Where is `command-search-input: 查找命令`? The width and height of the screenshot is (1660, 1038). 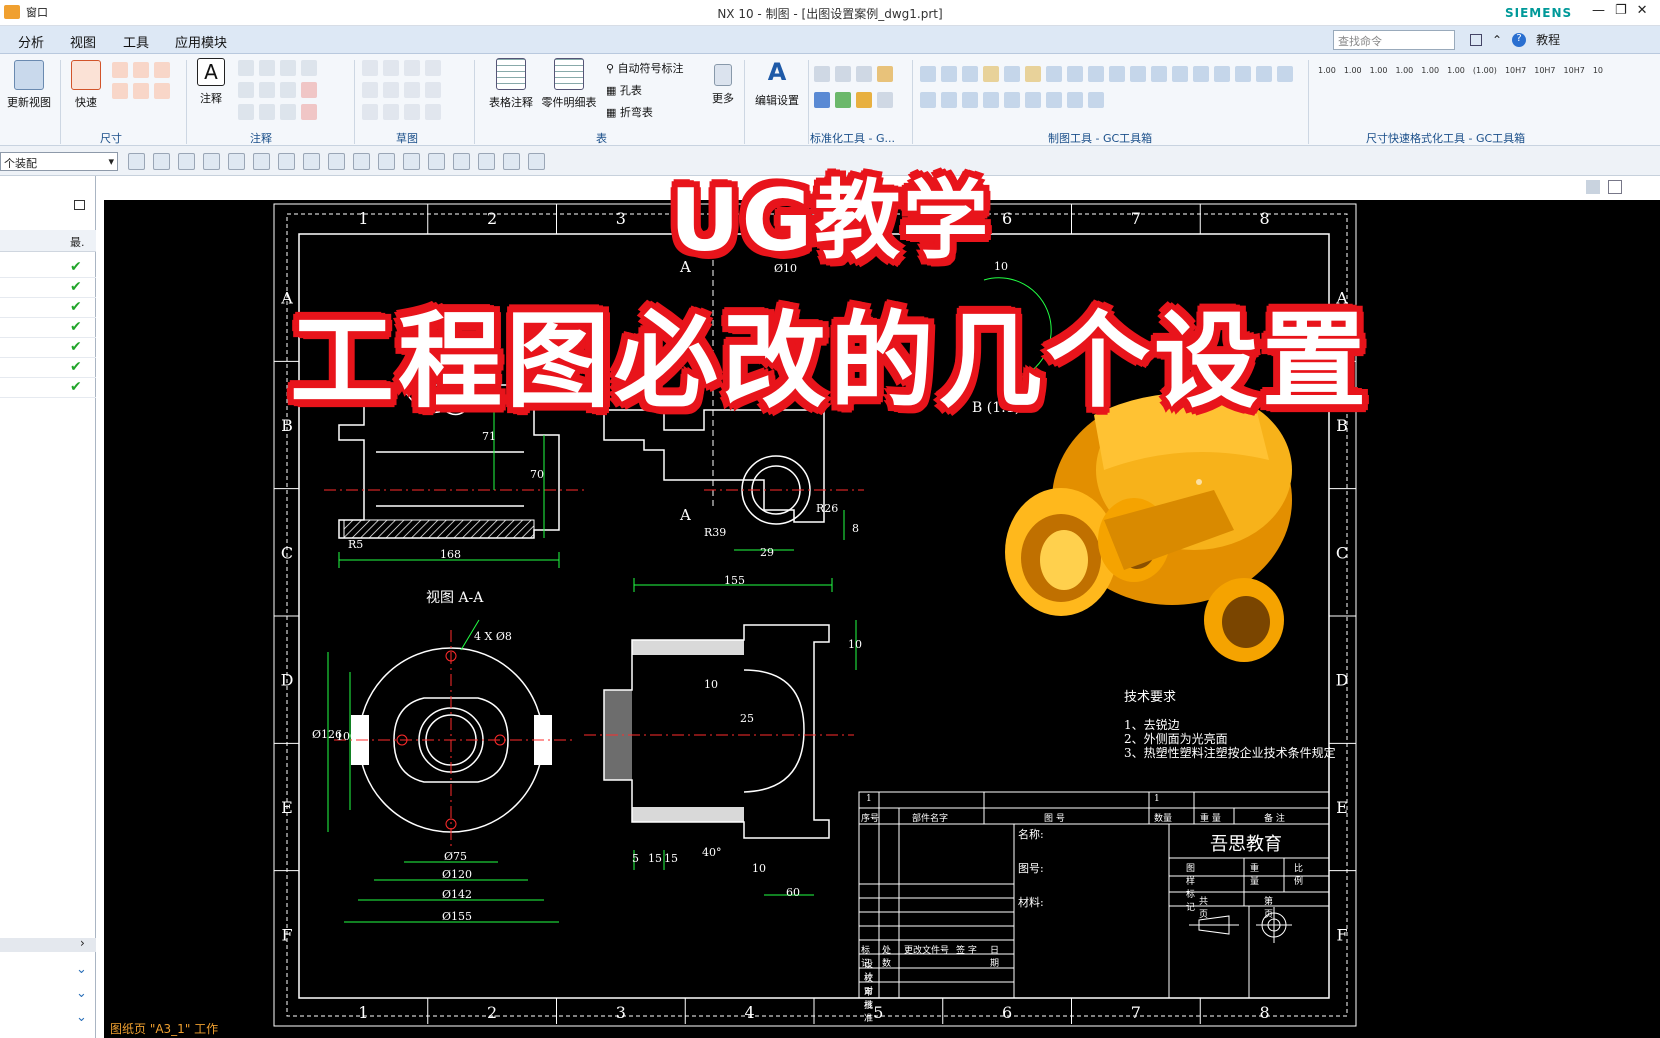 command-search-input: 查找命令 is located at coordinates (1394, 40).